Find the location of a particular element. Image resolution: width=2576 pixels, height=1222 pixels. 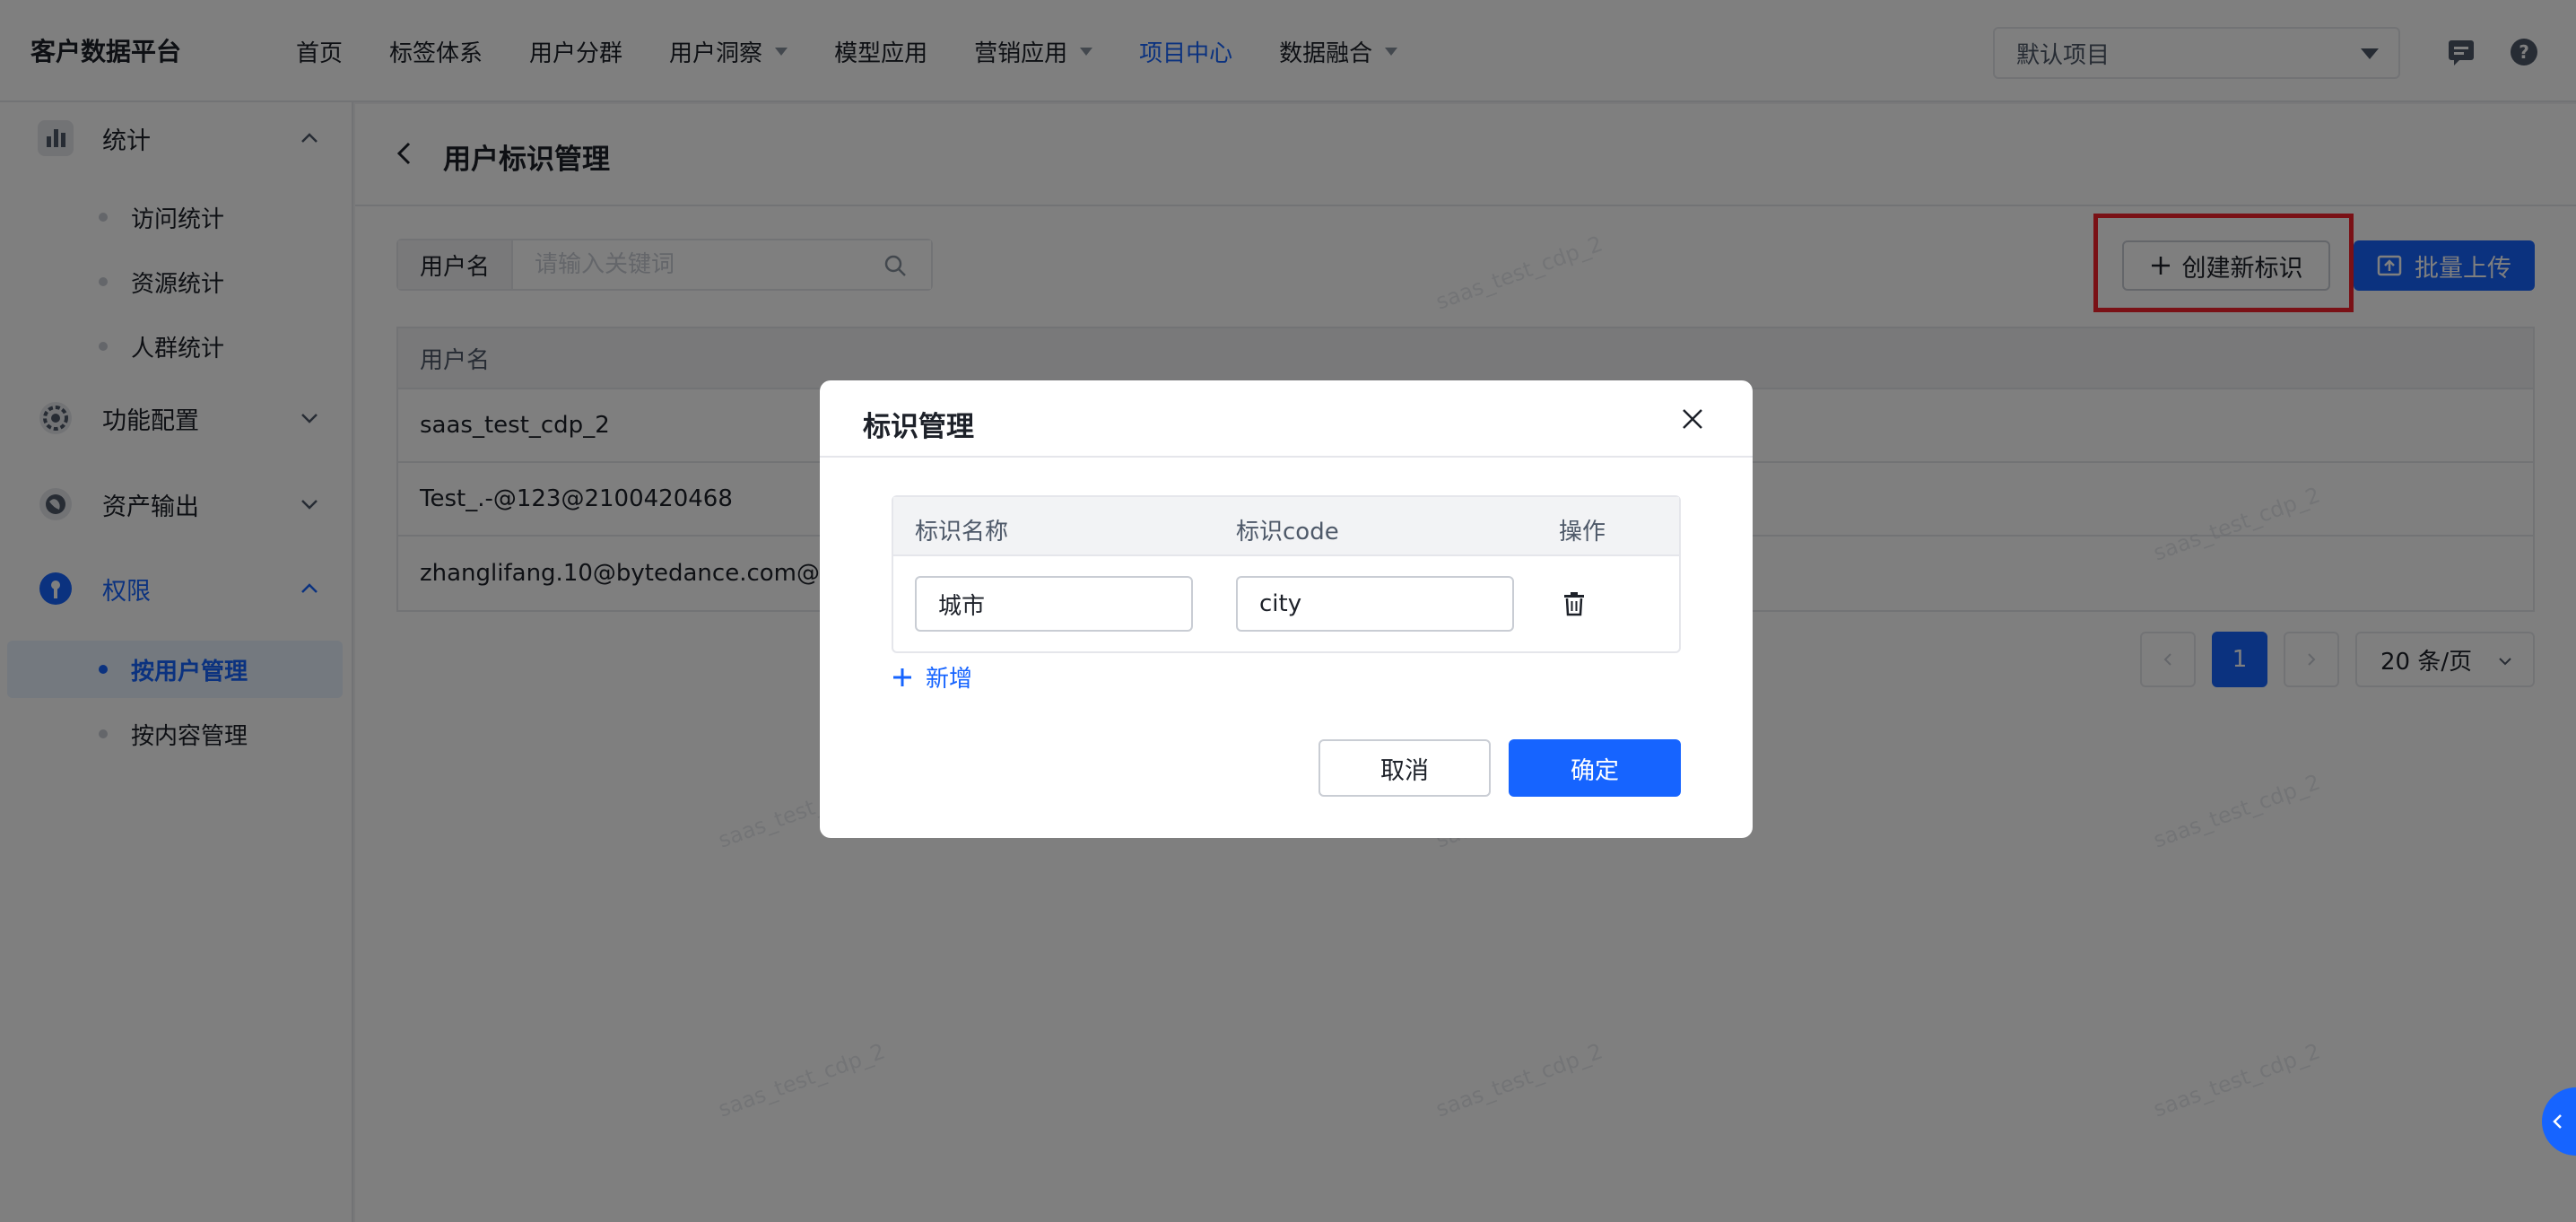

cancel-button: 取消 is located at coordinates (1404, 768).